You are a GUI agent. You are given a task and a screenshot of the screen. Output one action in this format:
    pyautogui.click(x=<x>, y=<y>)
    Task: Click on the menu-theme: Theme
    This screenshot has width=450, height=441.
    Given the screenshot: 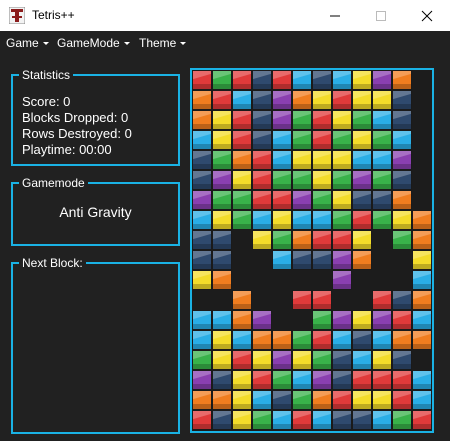 What is the action you would take?
    pyautogui.click(x=163, y=43)
    